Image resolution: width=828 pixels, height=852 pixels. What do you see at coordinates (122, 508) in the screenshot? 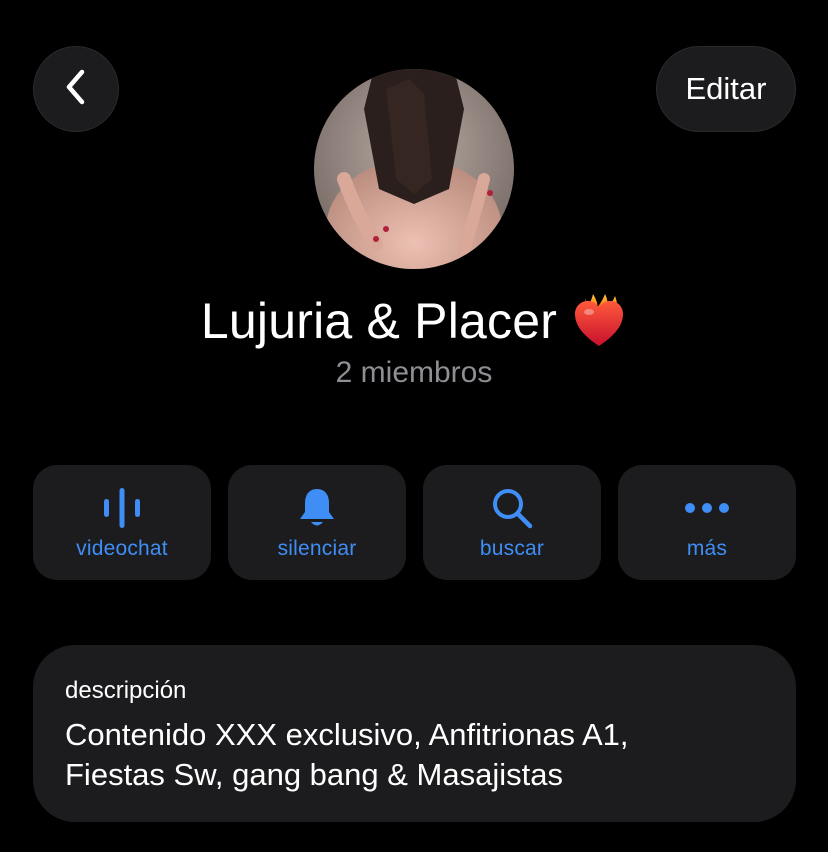
I see `audio-waveform-icon` at bounding box center [122, 508].